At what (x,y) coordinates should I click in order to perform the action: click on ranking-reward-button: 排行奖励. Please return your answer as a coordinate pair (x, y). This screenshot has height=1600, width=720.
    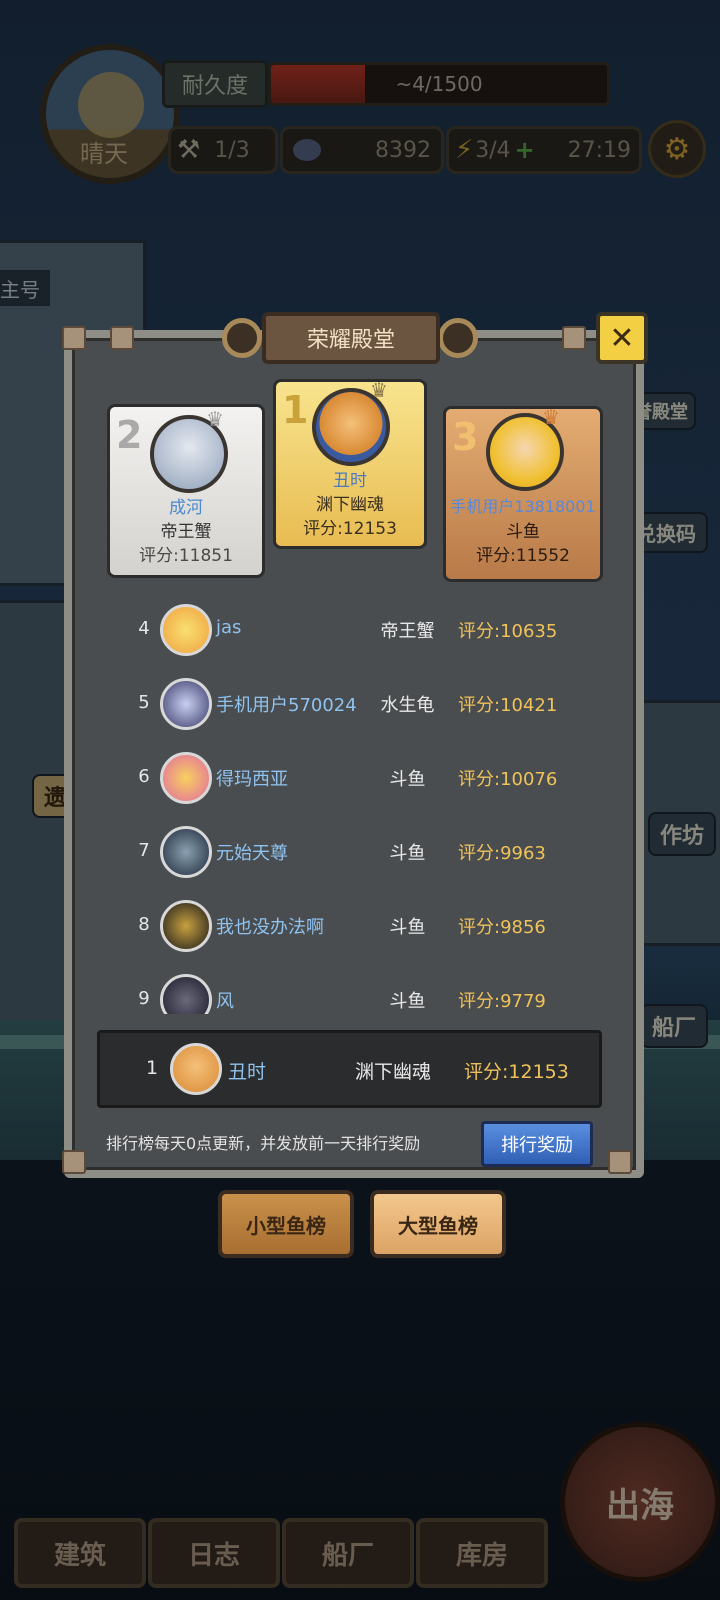
    Looking at the image, I should click on (537, 1144).